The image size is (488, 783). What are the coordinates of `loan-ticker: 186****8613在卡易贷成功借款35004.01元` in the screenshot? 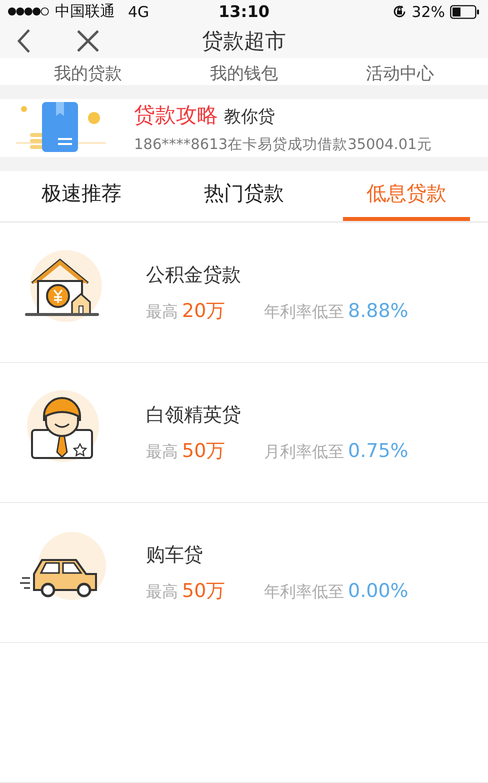 It's located at (283, 145).